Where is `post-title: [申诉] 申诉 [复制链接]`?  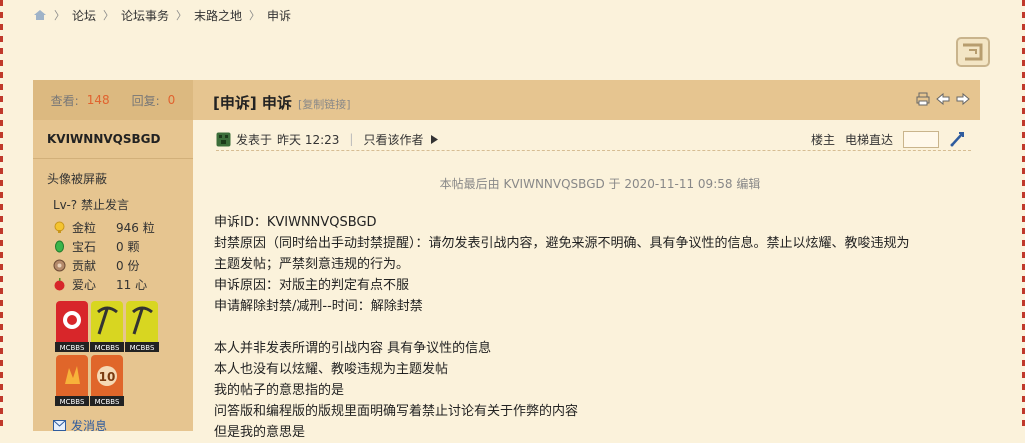
post-title: [申诉] 申诉 [复制链接] is located at coordinates (282, 103).